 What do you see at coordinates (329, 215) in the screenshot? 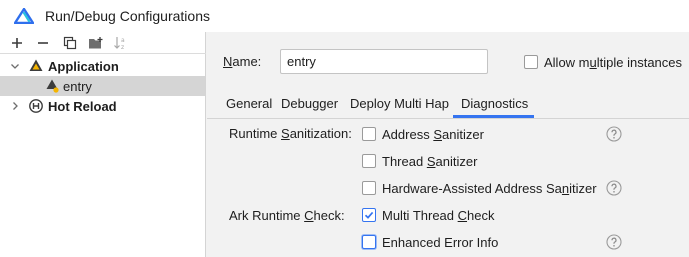
I see `label-part: heck:` at bounding box center [329, 215].